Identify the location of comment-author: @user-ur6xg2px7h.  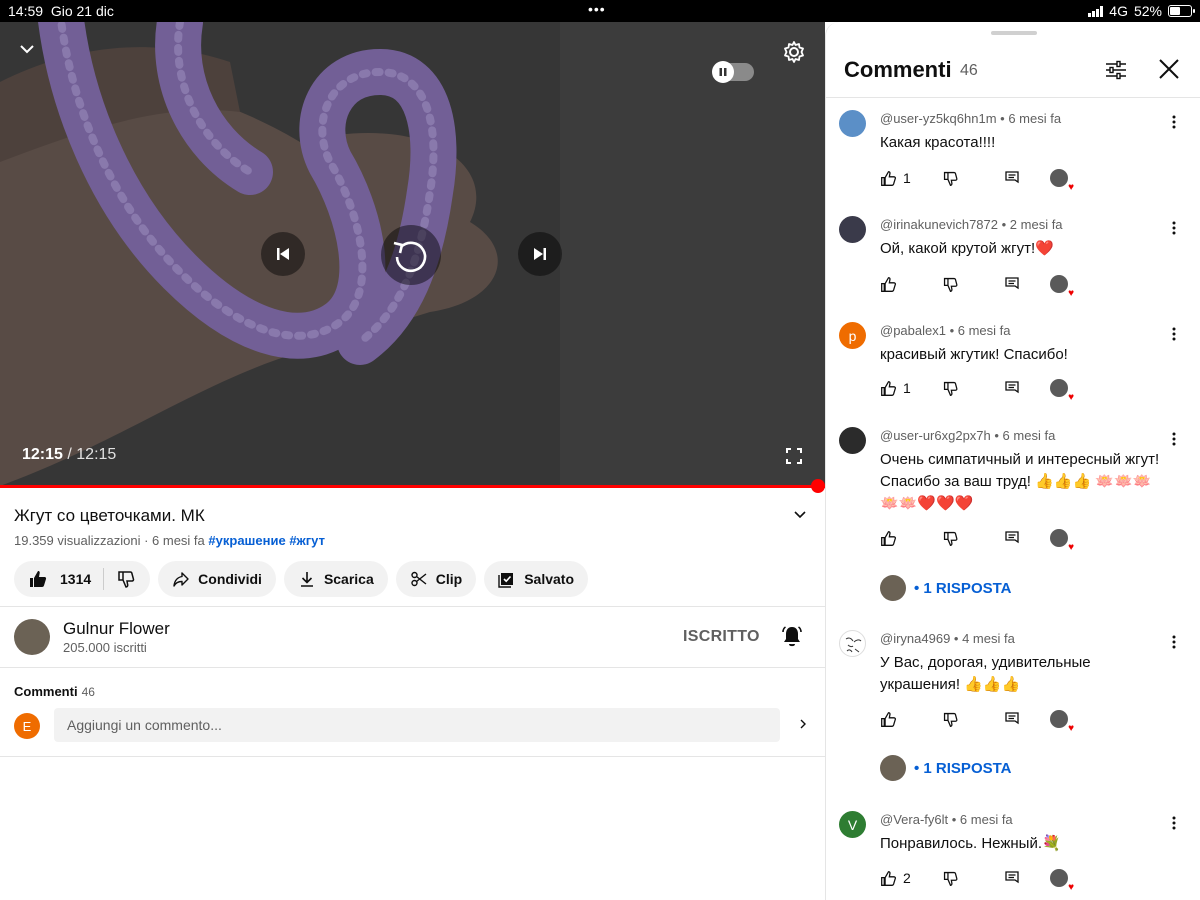
(935, 435).